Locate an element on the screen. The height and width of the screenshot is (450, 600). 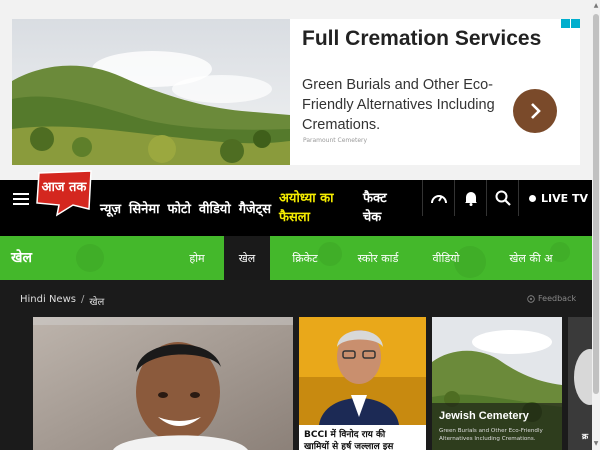
feedback-link: Feedback is located at coordinates (551, 298).